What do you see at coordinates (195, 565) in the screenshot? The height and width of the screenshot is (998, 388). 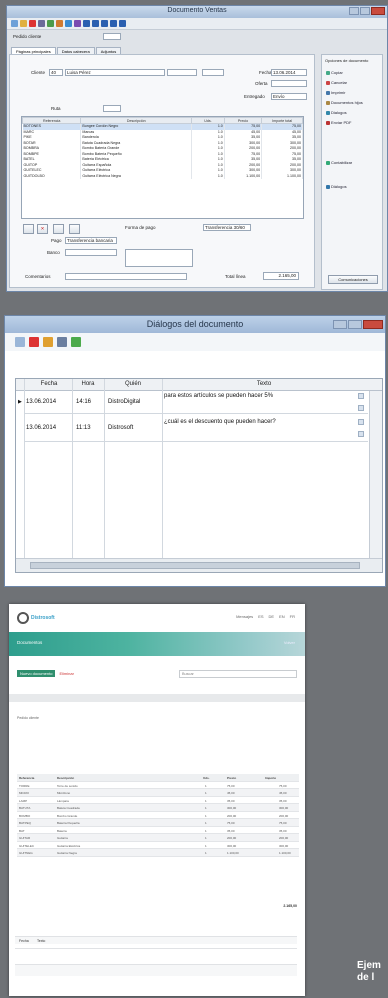 I see `scroll-thumb` at bounding box center [195, 565].